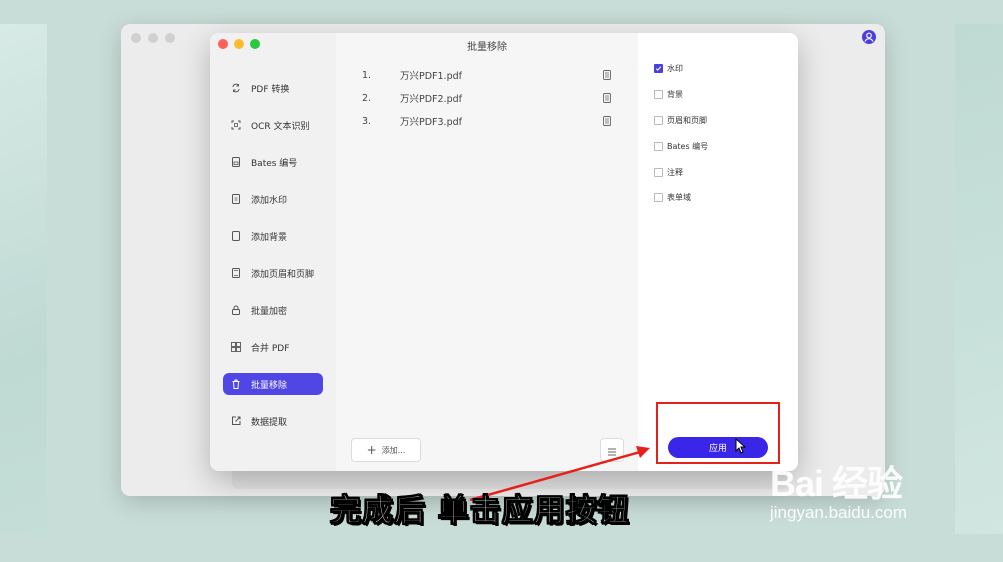 This screenshot has width=1003, height=562. I want to click on option-label: 注释, so click(675, 172).